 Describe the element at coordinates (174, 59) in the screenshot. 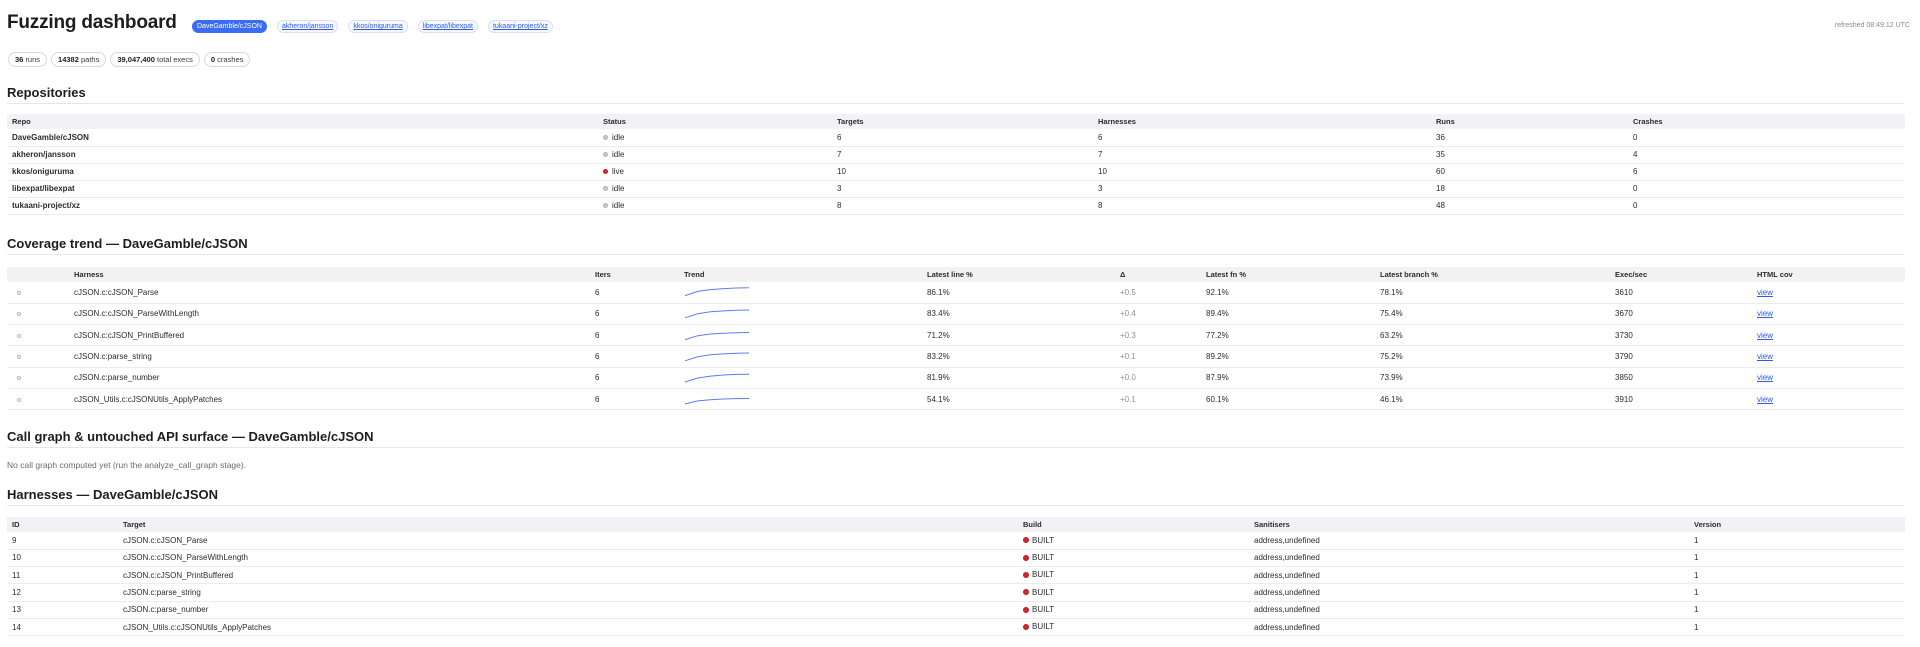

I see `stat-execs-label: total execs` at that location.